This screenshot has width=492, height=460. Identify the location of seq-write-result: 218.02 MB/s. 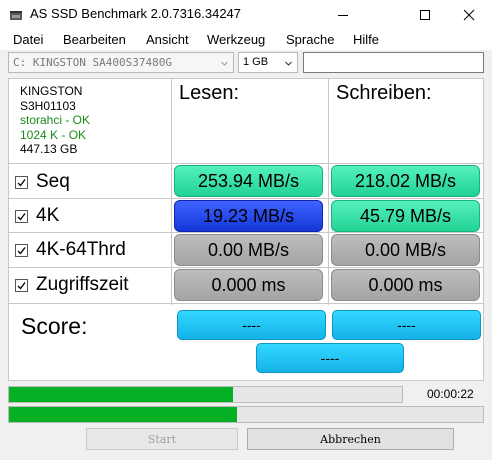
(405, 181).